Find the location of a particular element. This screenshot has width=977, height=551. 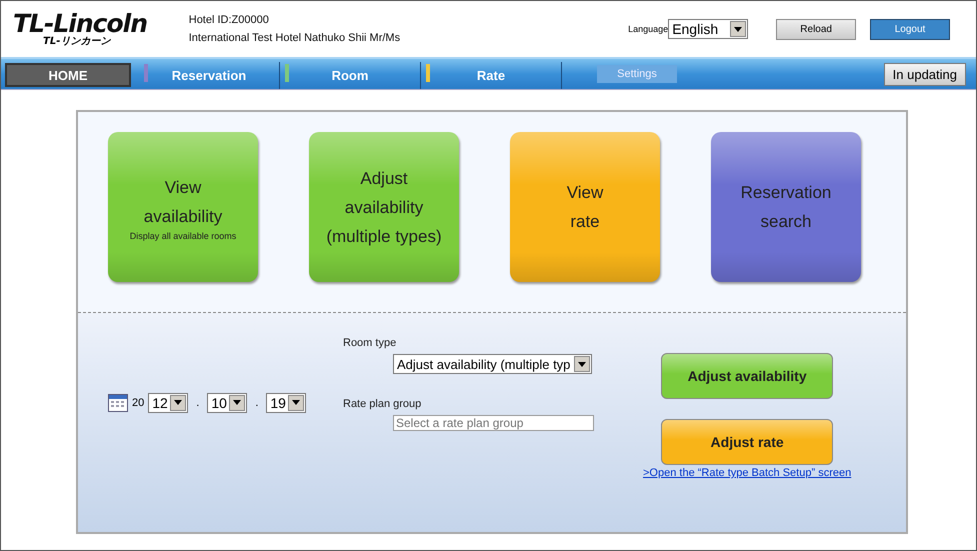

nav-tab: Room is located at coordinates (350, 75).